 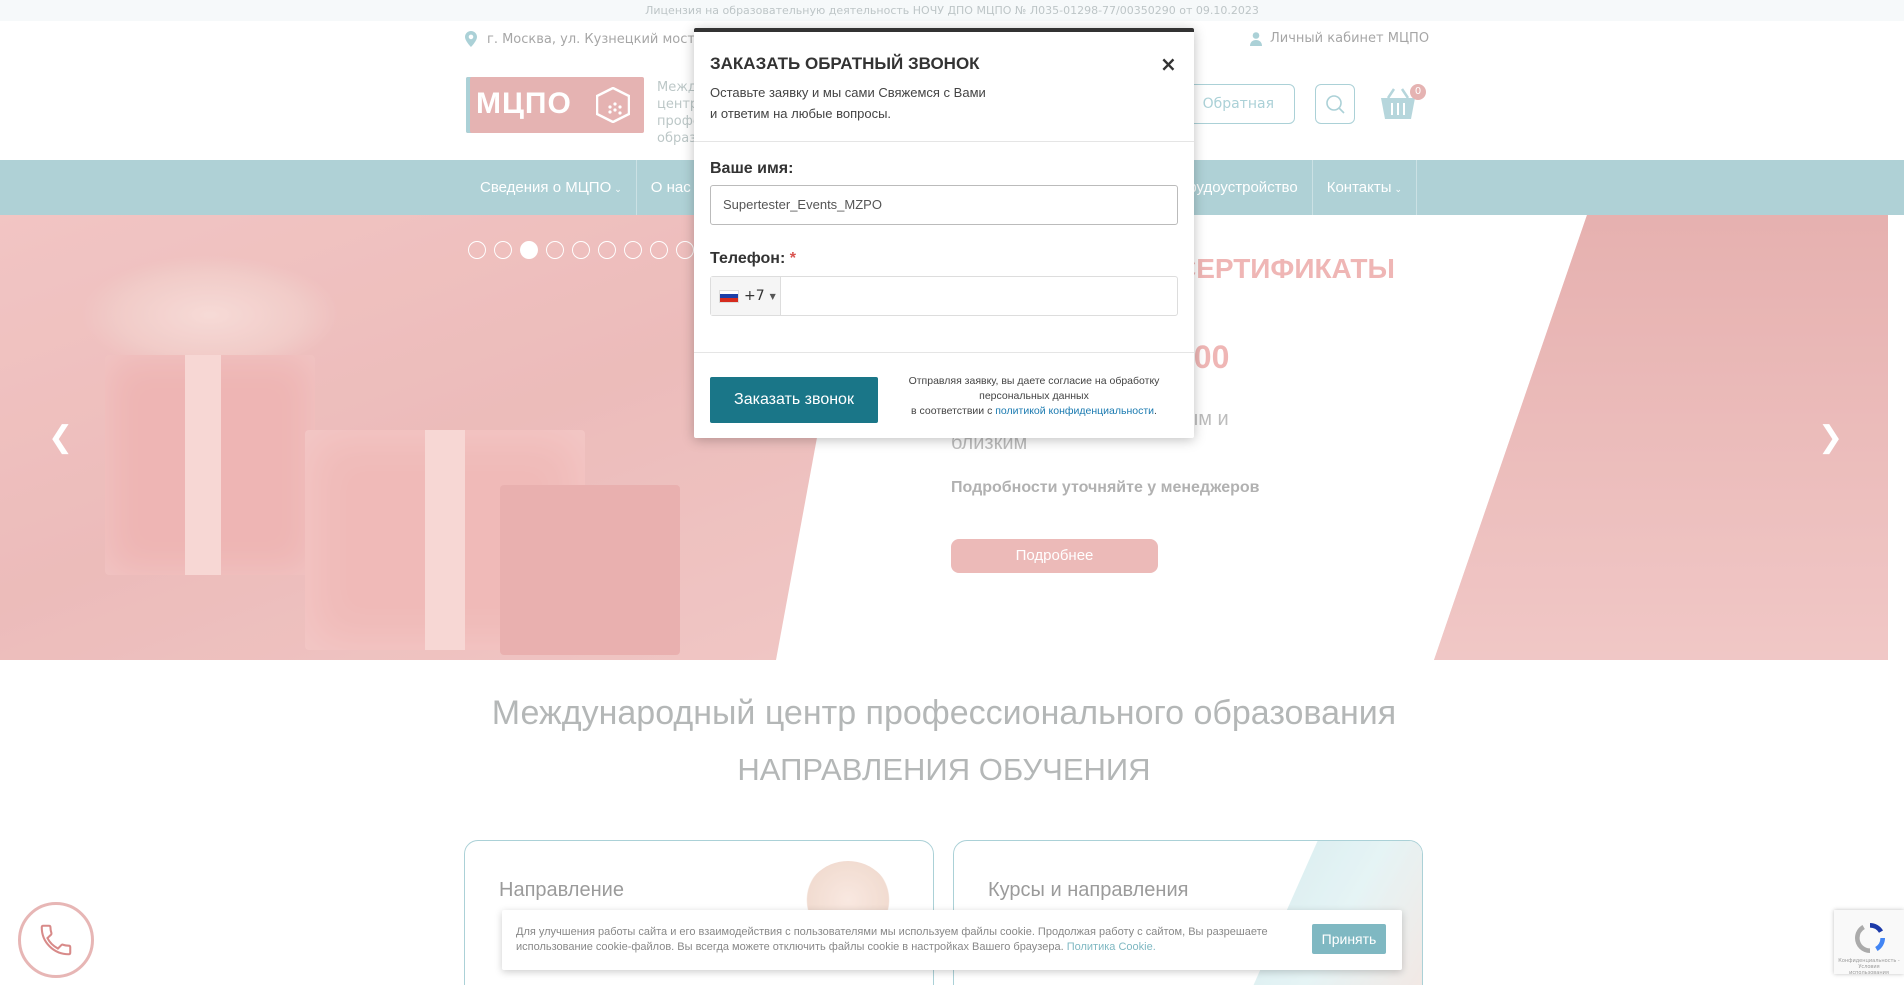 What do you see at coordinates (1111, 947) in the screenshot?
I see `cookie-policy-link: Политика Cookie.` at bounding box center [1111, 947].